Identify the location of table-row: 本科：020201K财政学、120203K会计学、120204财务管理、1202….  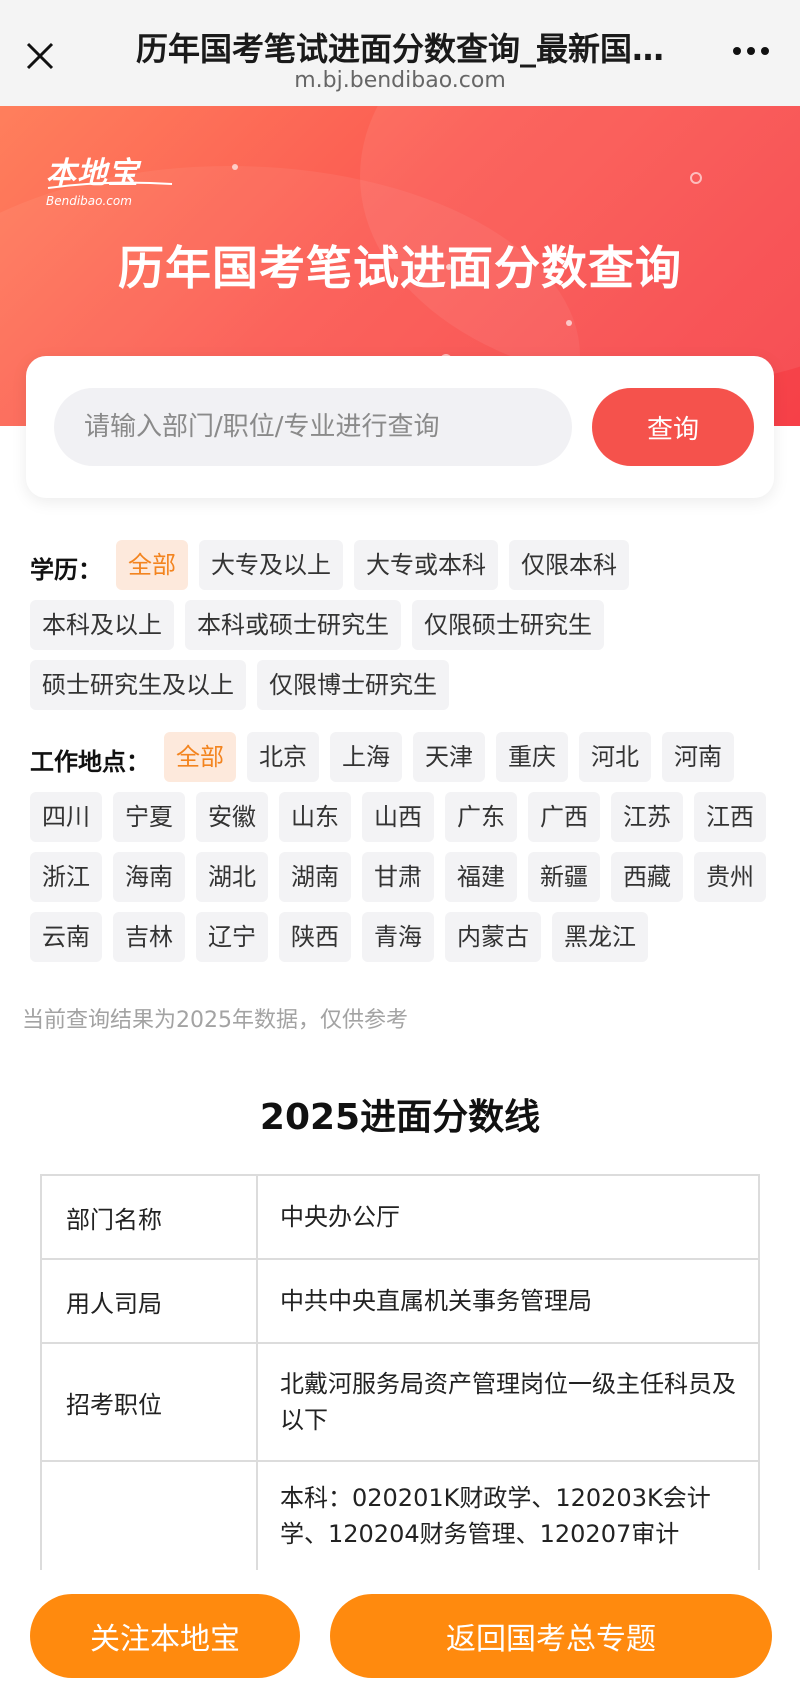
(400, 1516).